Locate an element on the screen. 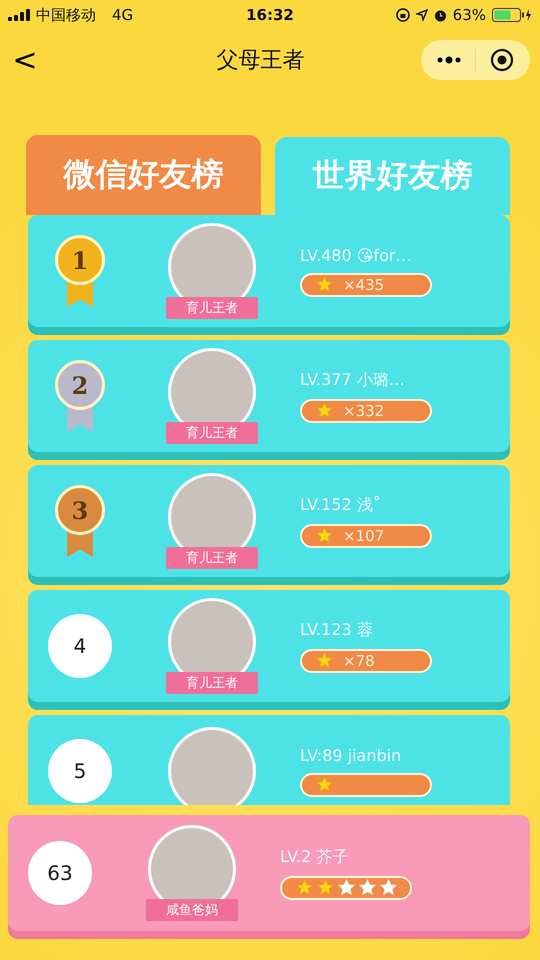 This screenshot has width=540, height=960. close-target-icon is located at coordinates (502, 60).